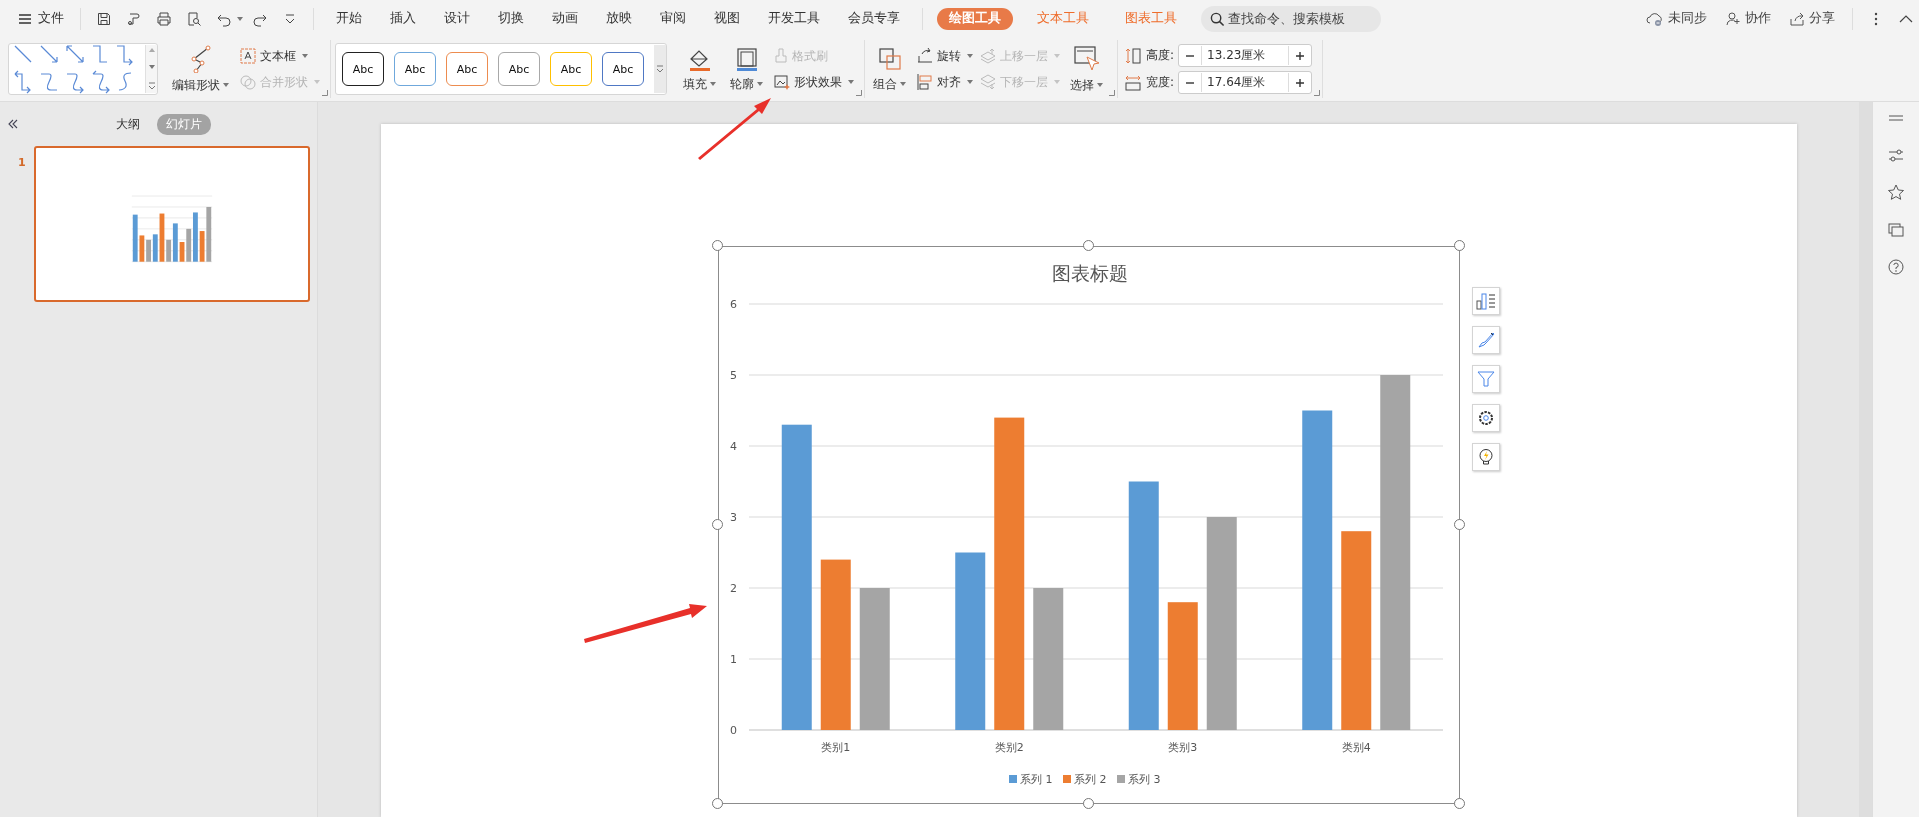  I want to click on scroll-down-icon, so click(151, 67).